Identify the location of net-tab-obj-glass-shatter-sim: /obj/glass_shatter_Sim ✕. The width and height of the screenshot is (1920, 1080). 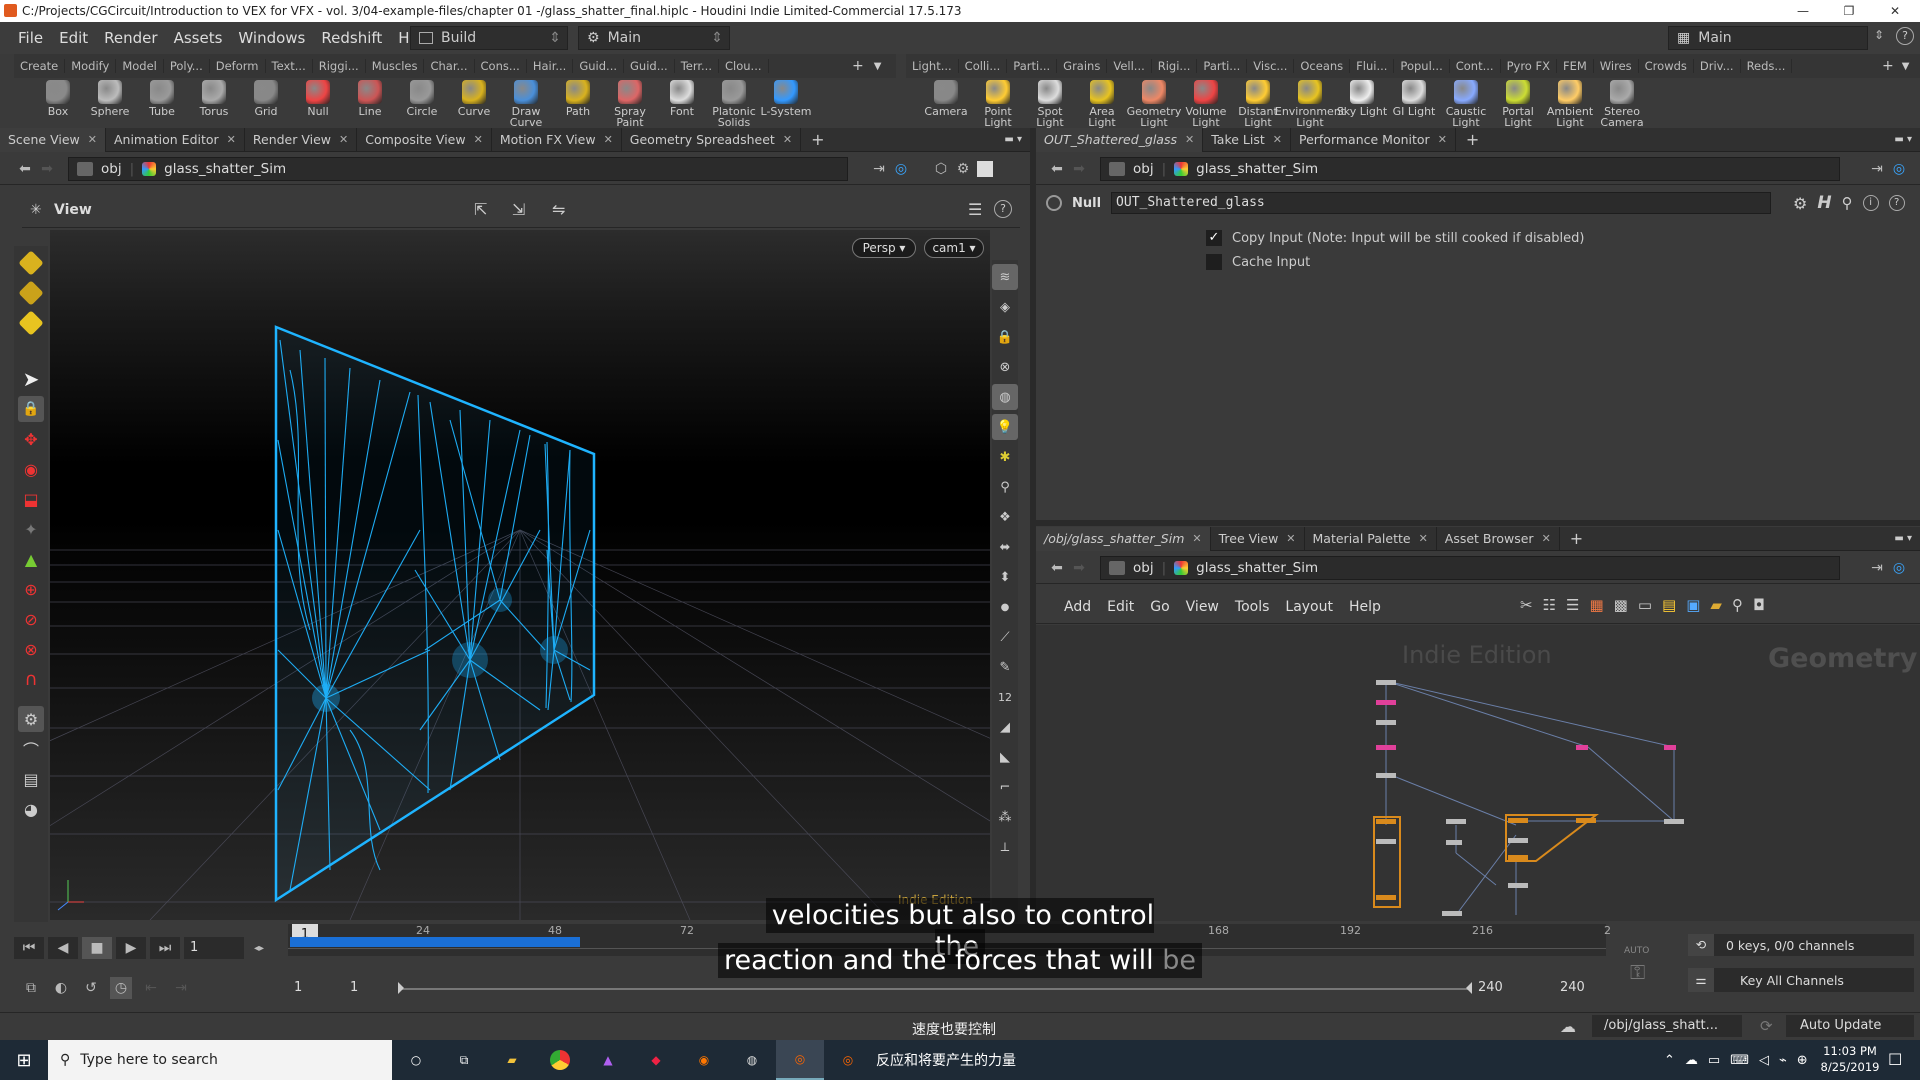
(1123, 538).